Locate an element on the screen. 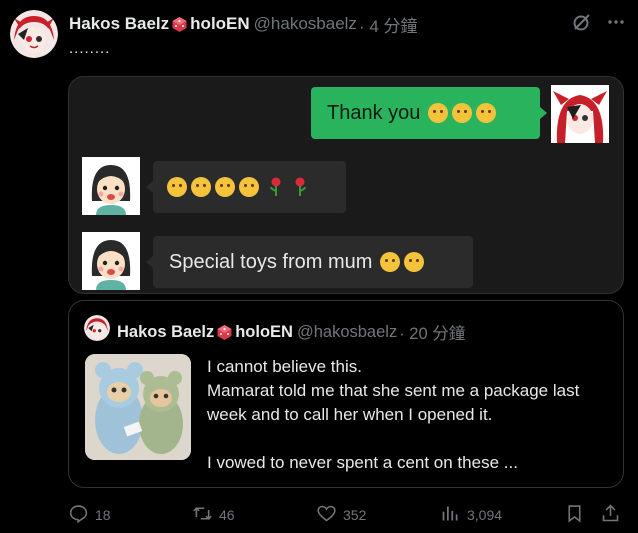 The width and height of the screenshot is (638, 533). author-name-suffix: holoEN is located at coordinates (220, 24).